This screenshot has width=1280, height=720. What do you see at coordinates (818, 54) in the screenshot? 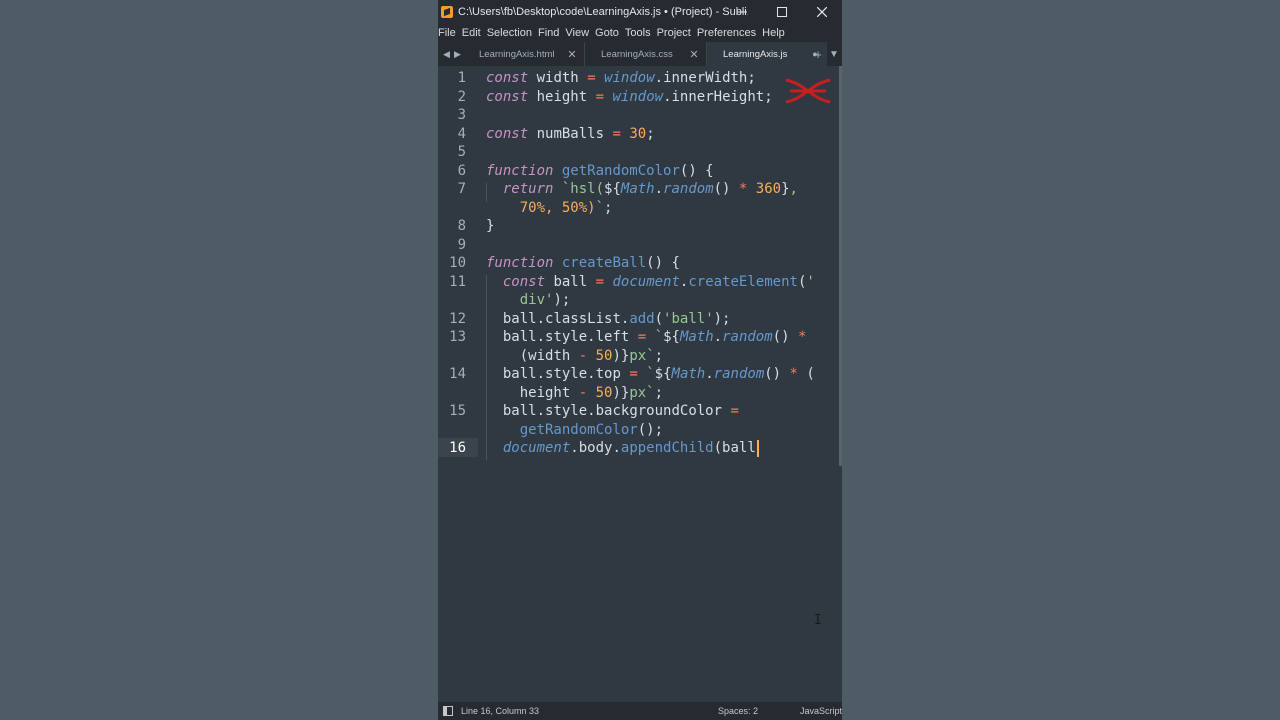
I see `new-tab-icon: +` at bounding box center [818, 54].